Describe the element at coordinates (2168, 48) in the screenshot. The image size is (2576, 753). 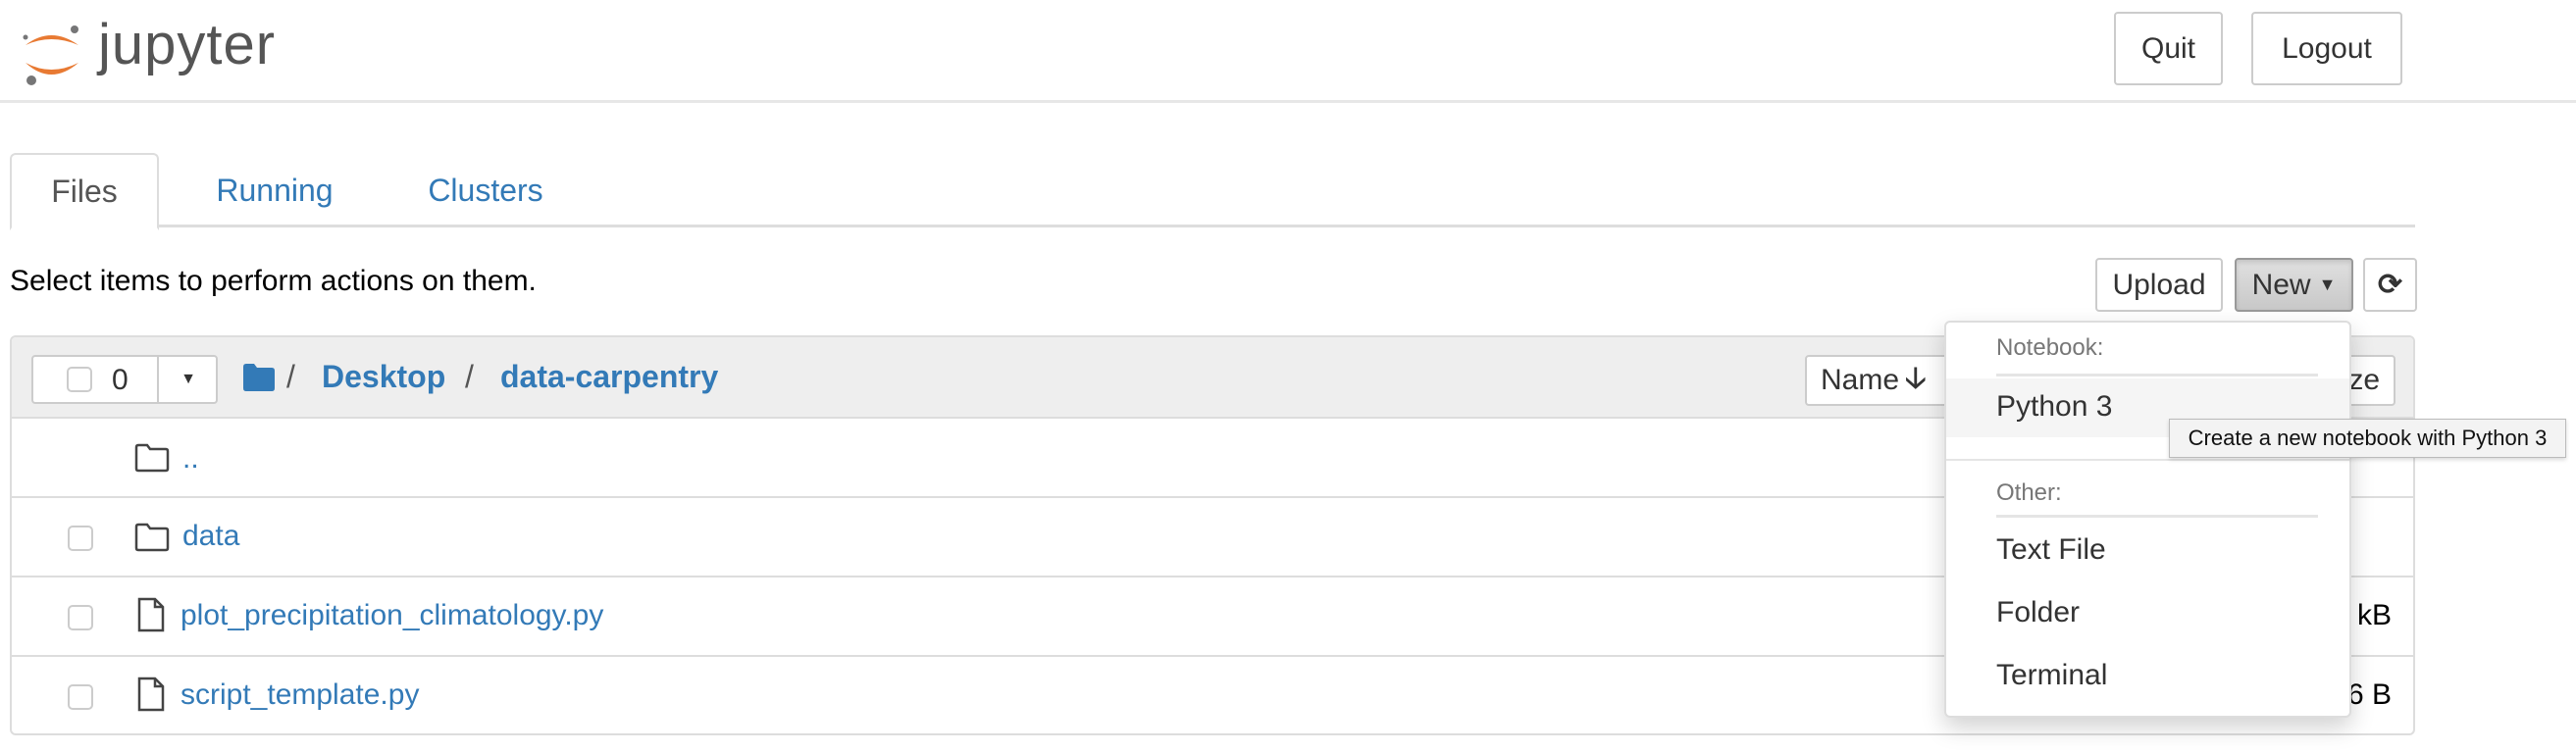
I see `quit-button: Quit` at that location.